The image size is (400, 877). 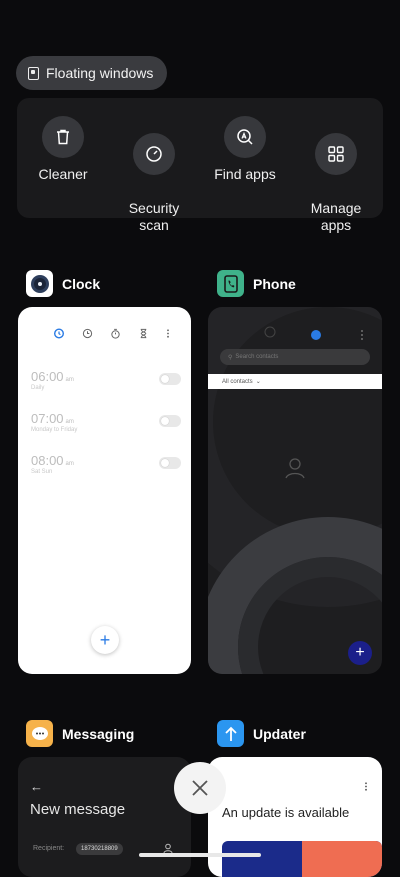 I want to click on messaging-app-header: Messaging, so click(x=80, y=733).